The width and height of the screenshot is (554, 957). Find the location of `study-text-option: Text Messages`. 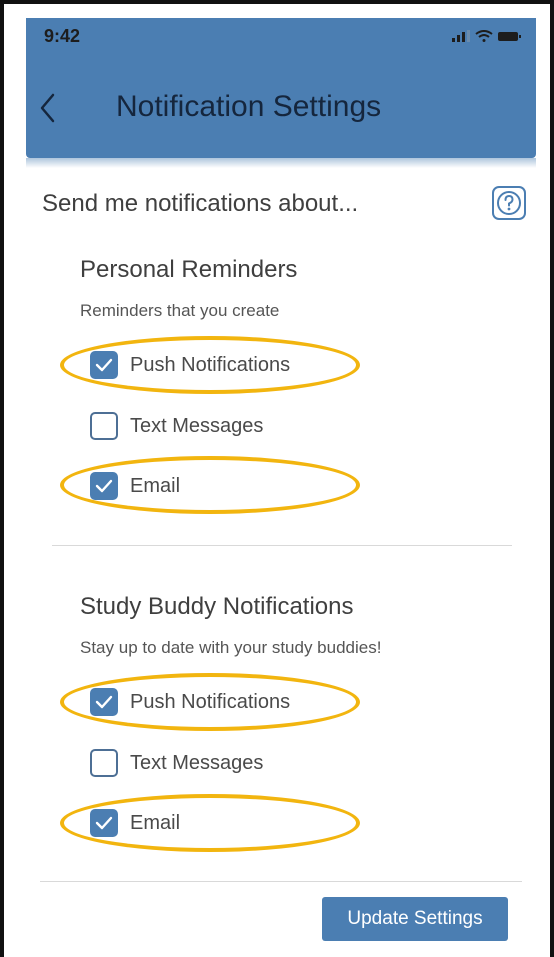

study-text-option: Text Messages is located at coordinates (176, 763).